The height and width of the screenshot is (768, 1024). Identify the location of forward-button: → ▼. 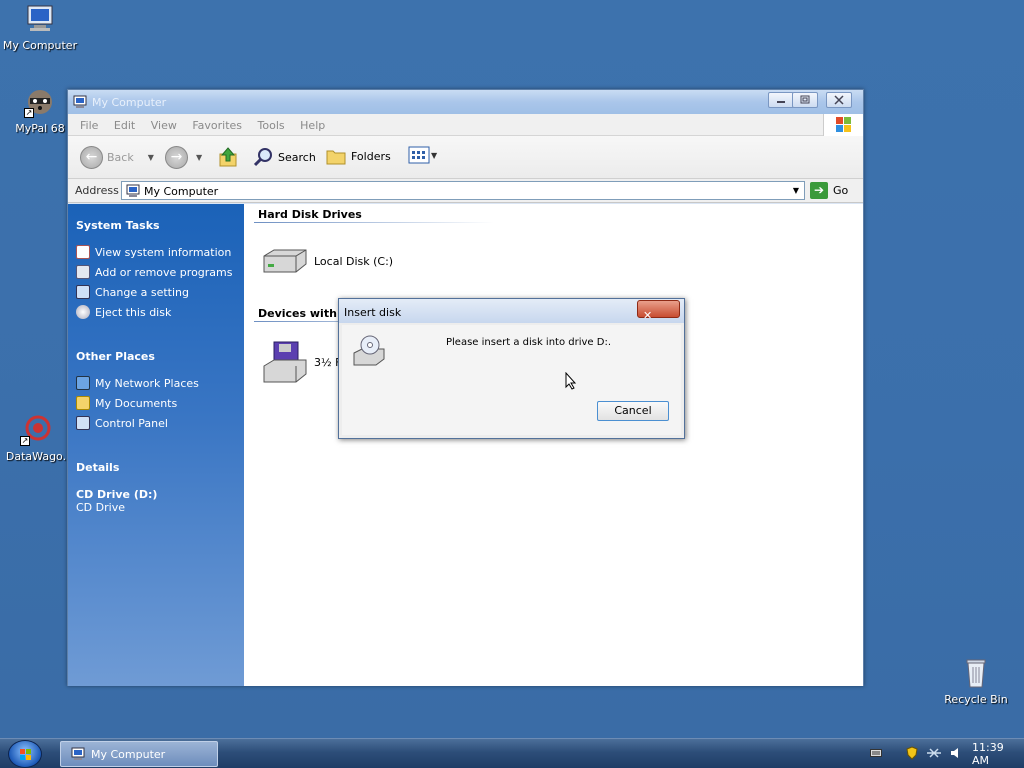
(183, 157).